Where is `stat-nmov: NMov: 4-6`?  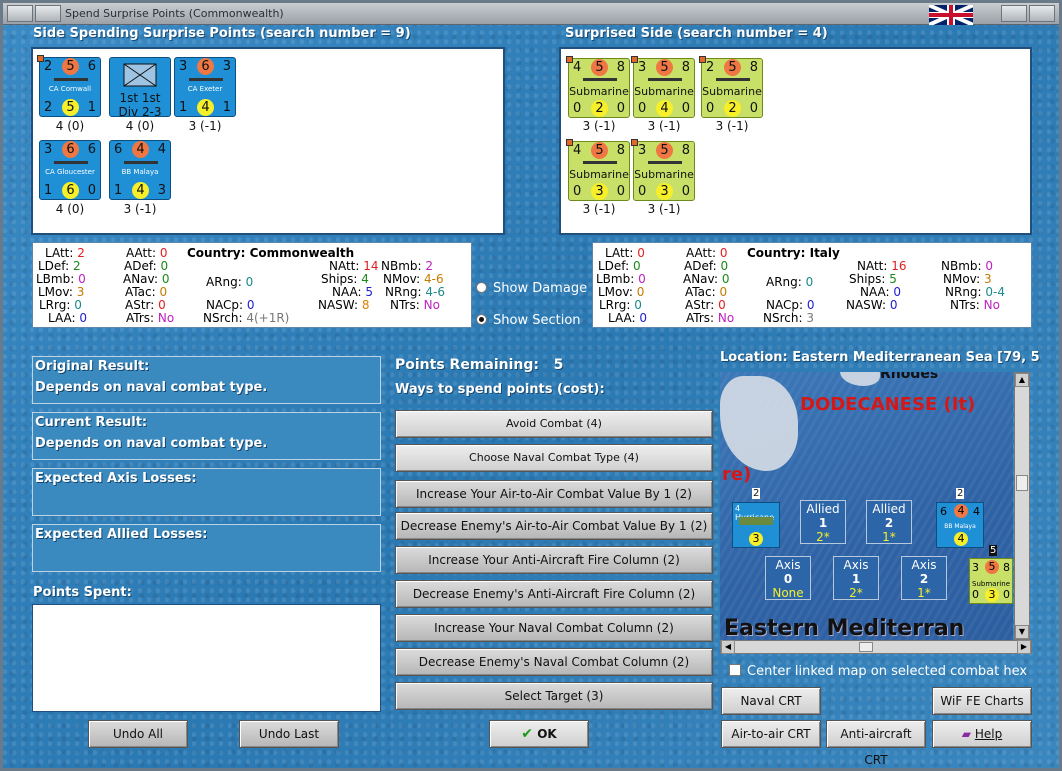 stat-nmov: NMov: 4-6 is located at coordinates (413, 279).